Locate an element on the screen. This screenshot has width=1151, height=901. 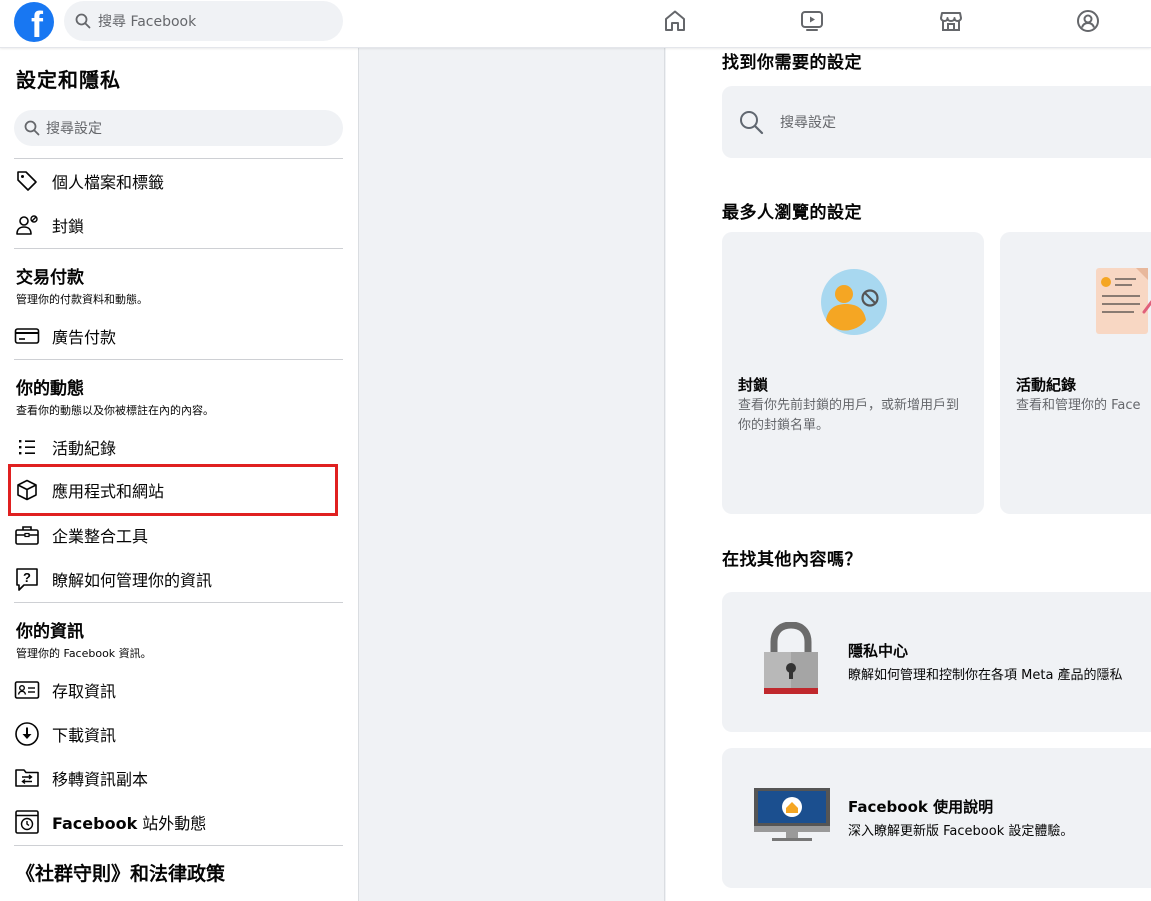
link-card-description: 深入瞭解更新版 Facebook 設定體驗。 is located at coordinates (961, 831).